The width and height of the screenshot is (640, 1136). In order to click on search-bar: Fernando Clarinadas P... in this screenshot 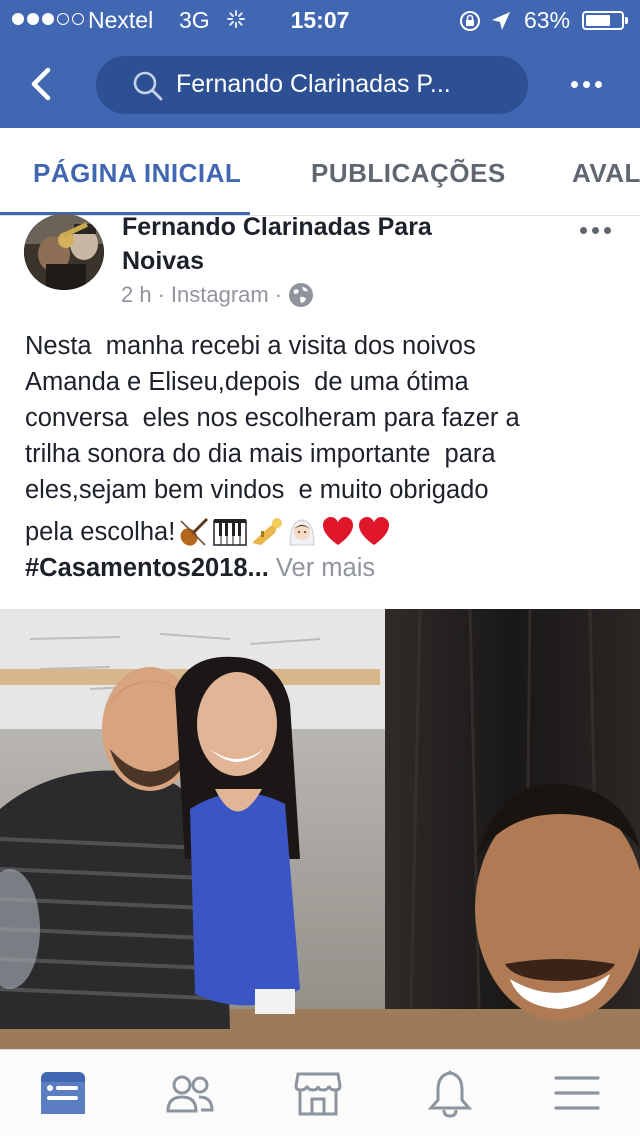, I will do `click(312, 85)`.